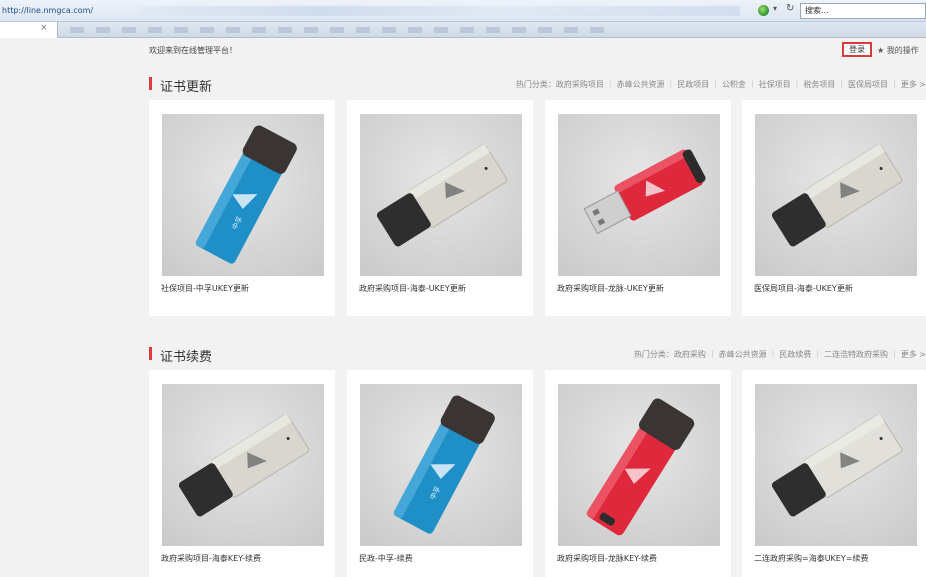 Image resolution: width=926 pixels, height=577 pixels. I want to click on product-card: 政府采购项目-龙脉-UKEY更新, so click(638, 208).